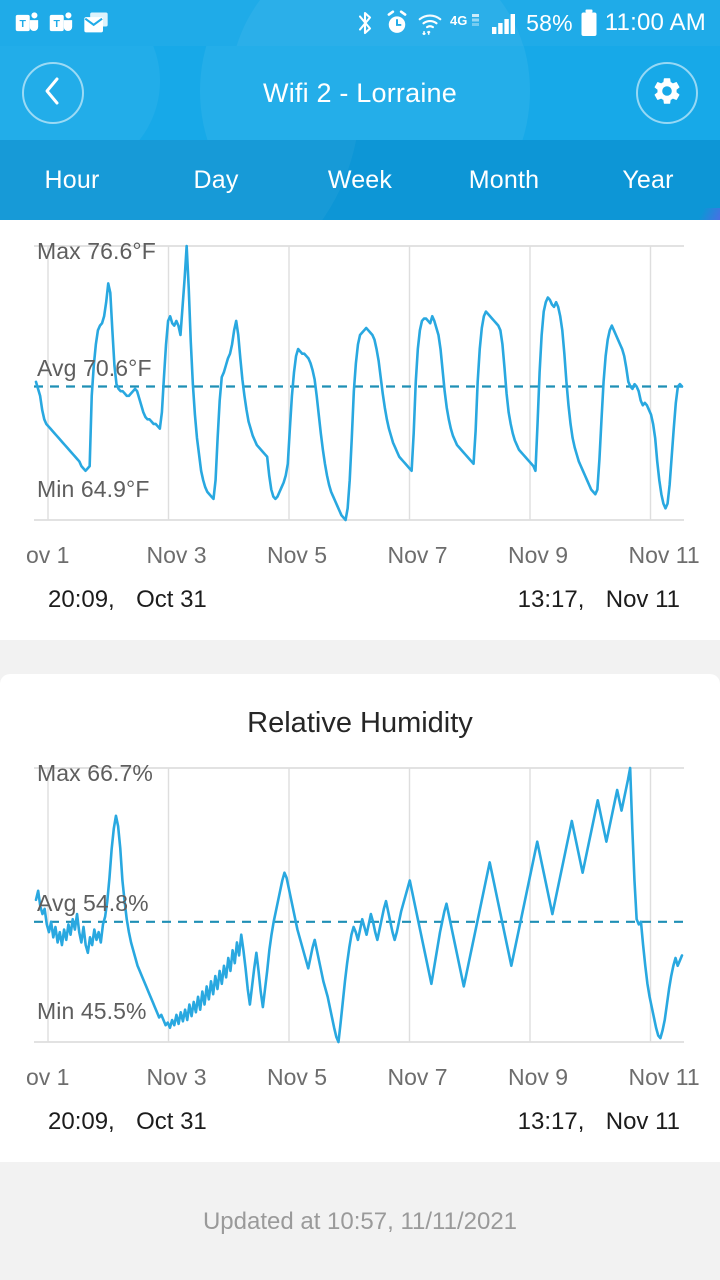  I want to click on temperature-max-label: Max 76.6°F, so click(96, 251).